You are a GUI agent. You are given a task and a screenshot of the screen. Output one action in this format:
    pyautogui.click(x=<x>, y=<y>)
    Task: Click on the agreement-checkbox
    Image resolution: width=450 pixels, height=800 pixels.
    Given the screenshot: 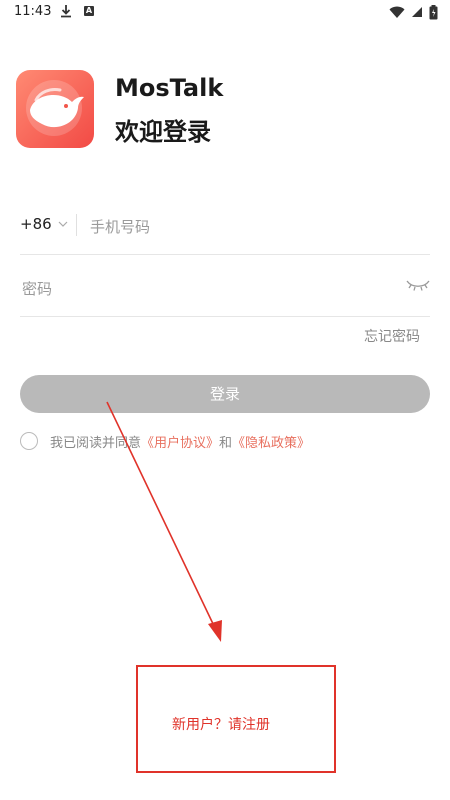 What is the action you would take?
    pyautogui.click(x=29, y=441)
    